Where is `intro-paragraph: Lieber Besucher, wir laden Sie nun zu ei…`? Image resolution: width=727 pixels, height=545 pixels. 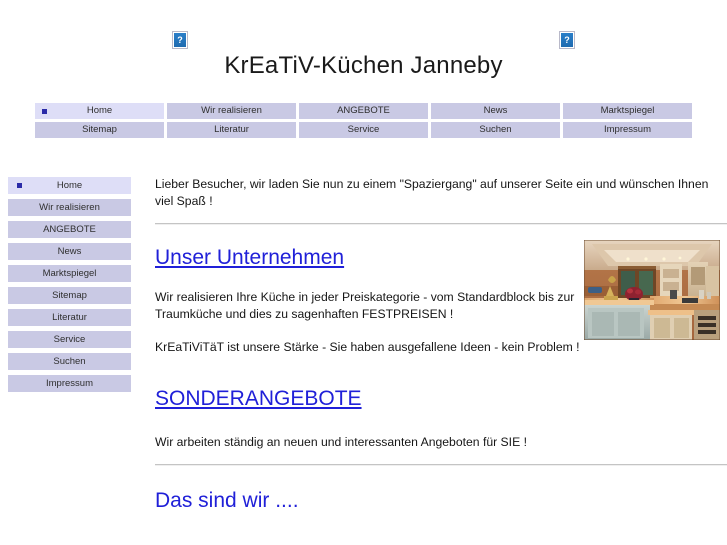 intro-paragraph: Lieber Besucher, wir laden Sie nun zu ei… is located at coordinates (432, 192).